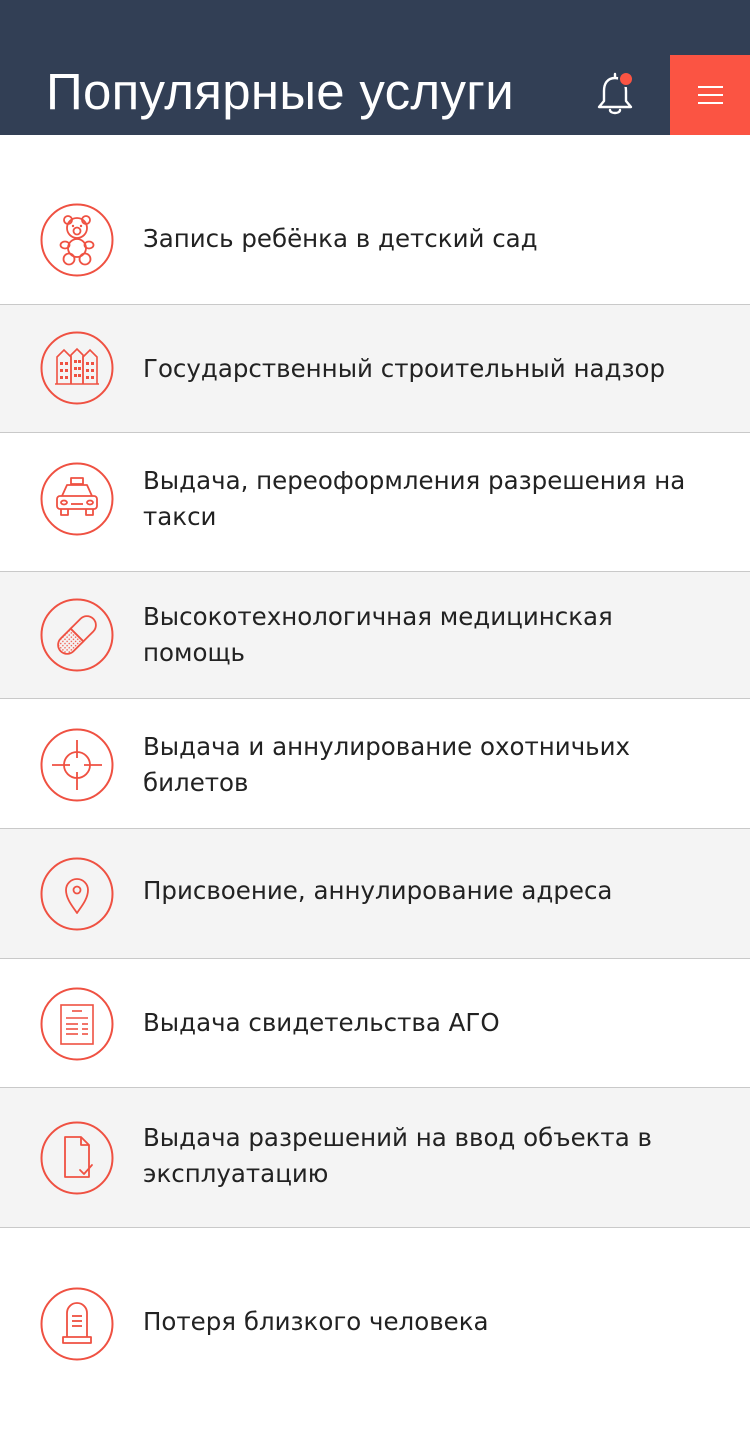 The height and width of the screenshot is (1451, 750). What do you see at coordinates (378, 634) in the screenshot?
I see `service-label: Высокотехнологичная медицинская помощь` at bounding box center [378, 634].